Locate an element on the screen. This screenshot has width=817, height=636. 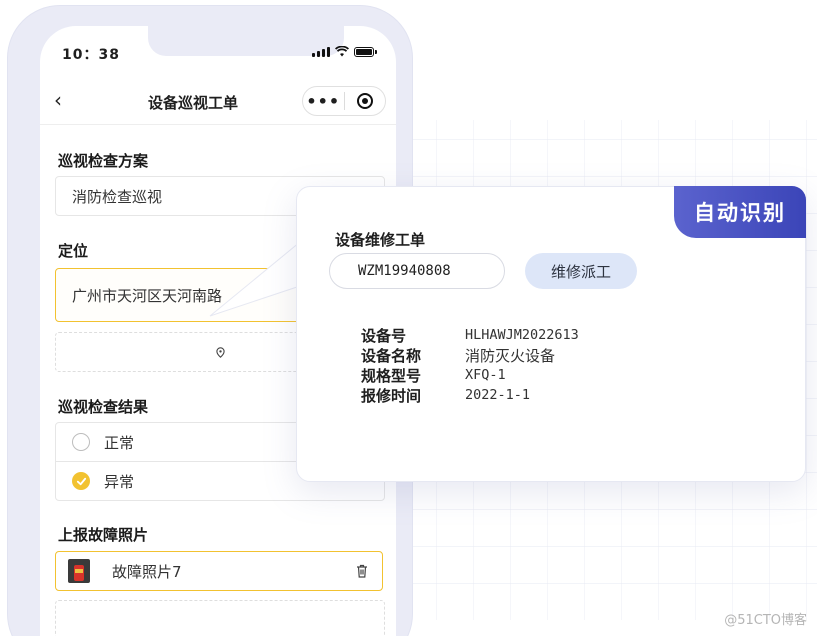
detail-value: 消防灭火设备 is located at coordinates (510, 355).